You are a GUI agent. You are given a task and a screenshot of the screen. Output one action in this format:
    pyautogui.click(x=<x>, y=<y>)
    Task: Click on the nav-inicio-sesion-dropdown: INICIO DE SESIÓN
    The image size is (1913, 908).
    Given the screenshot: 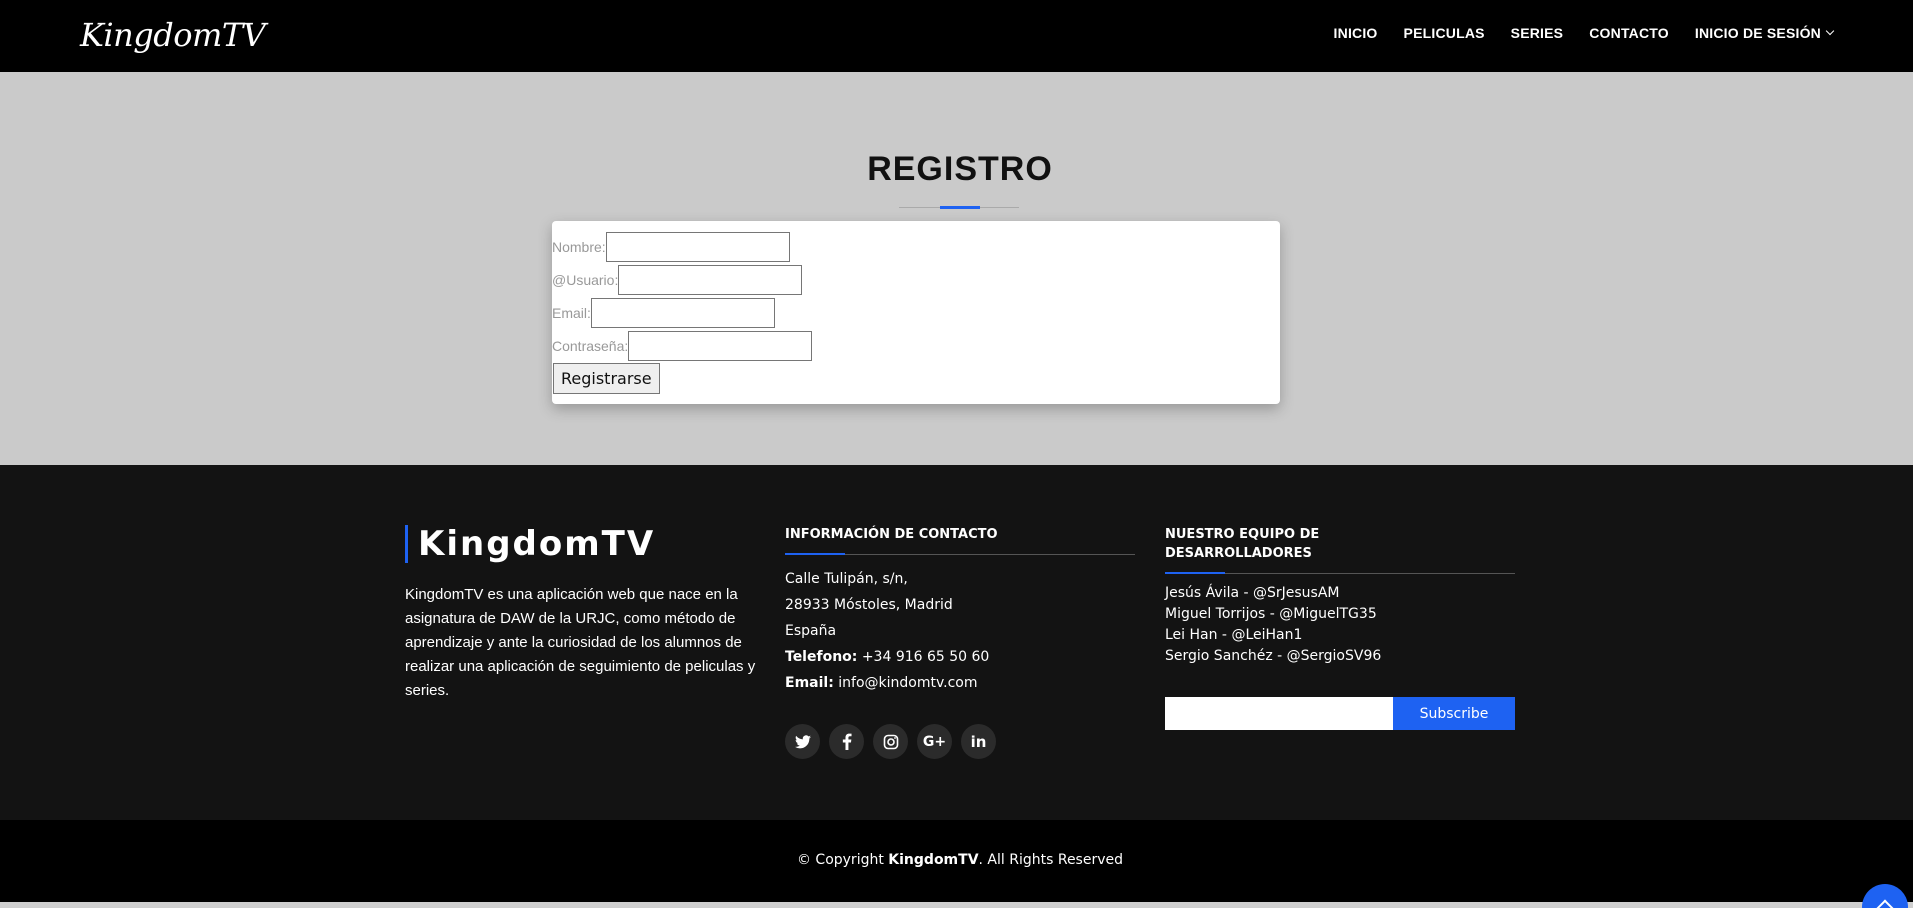 What is the action you would take?
    pyautogui.click(x=1764, y=33)
    